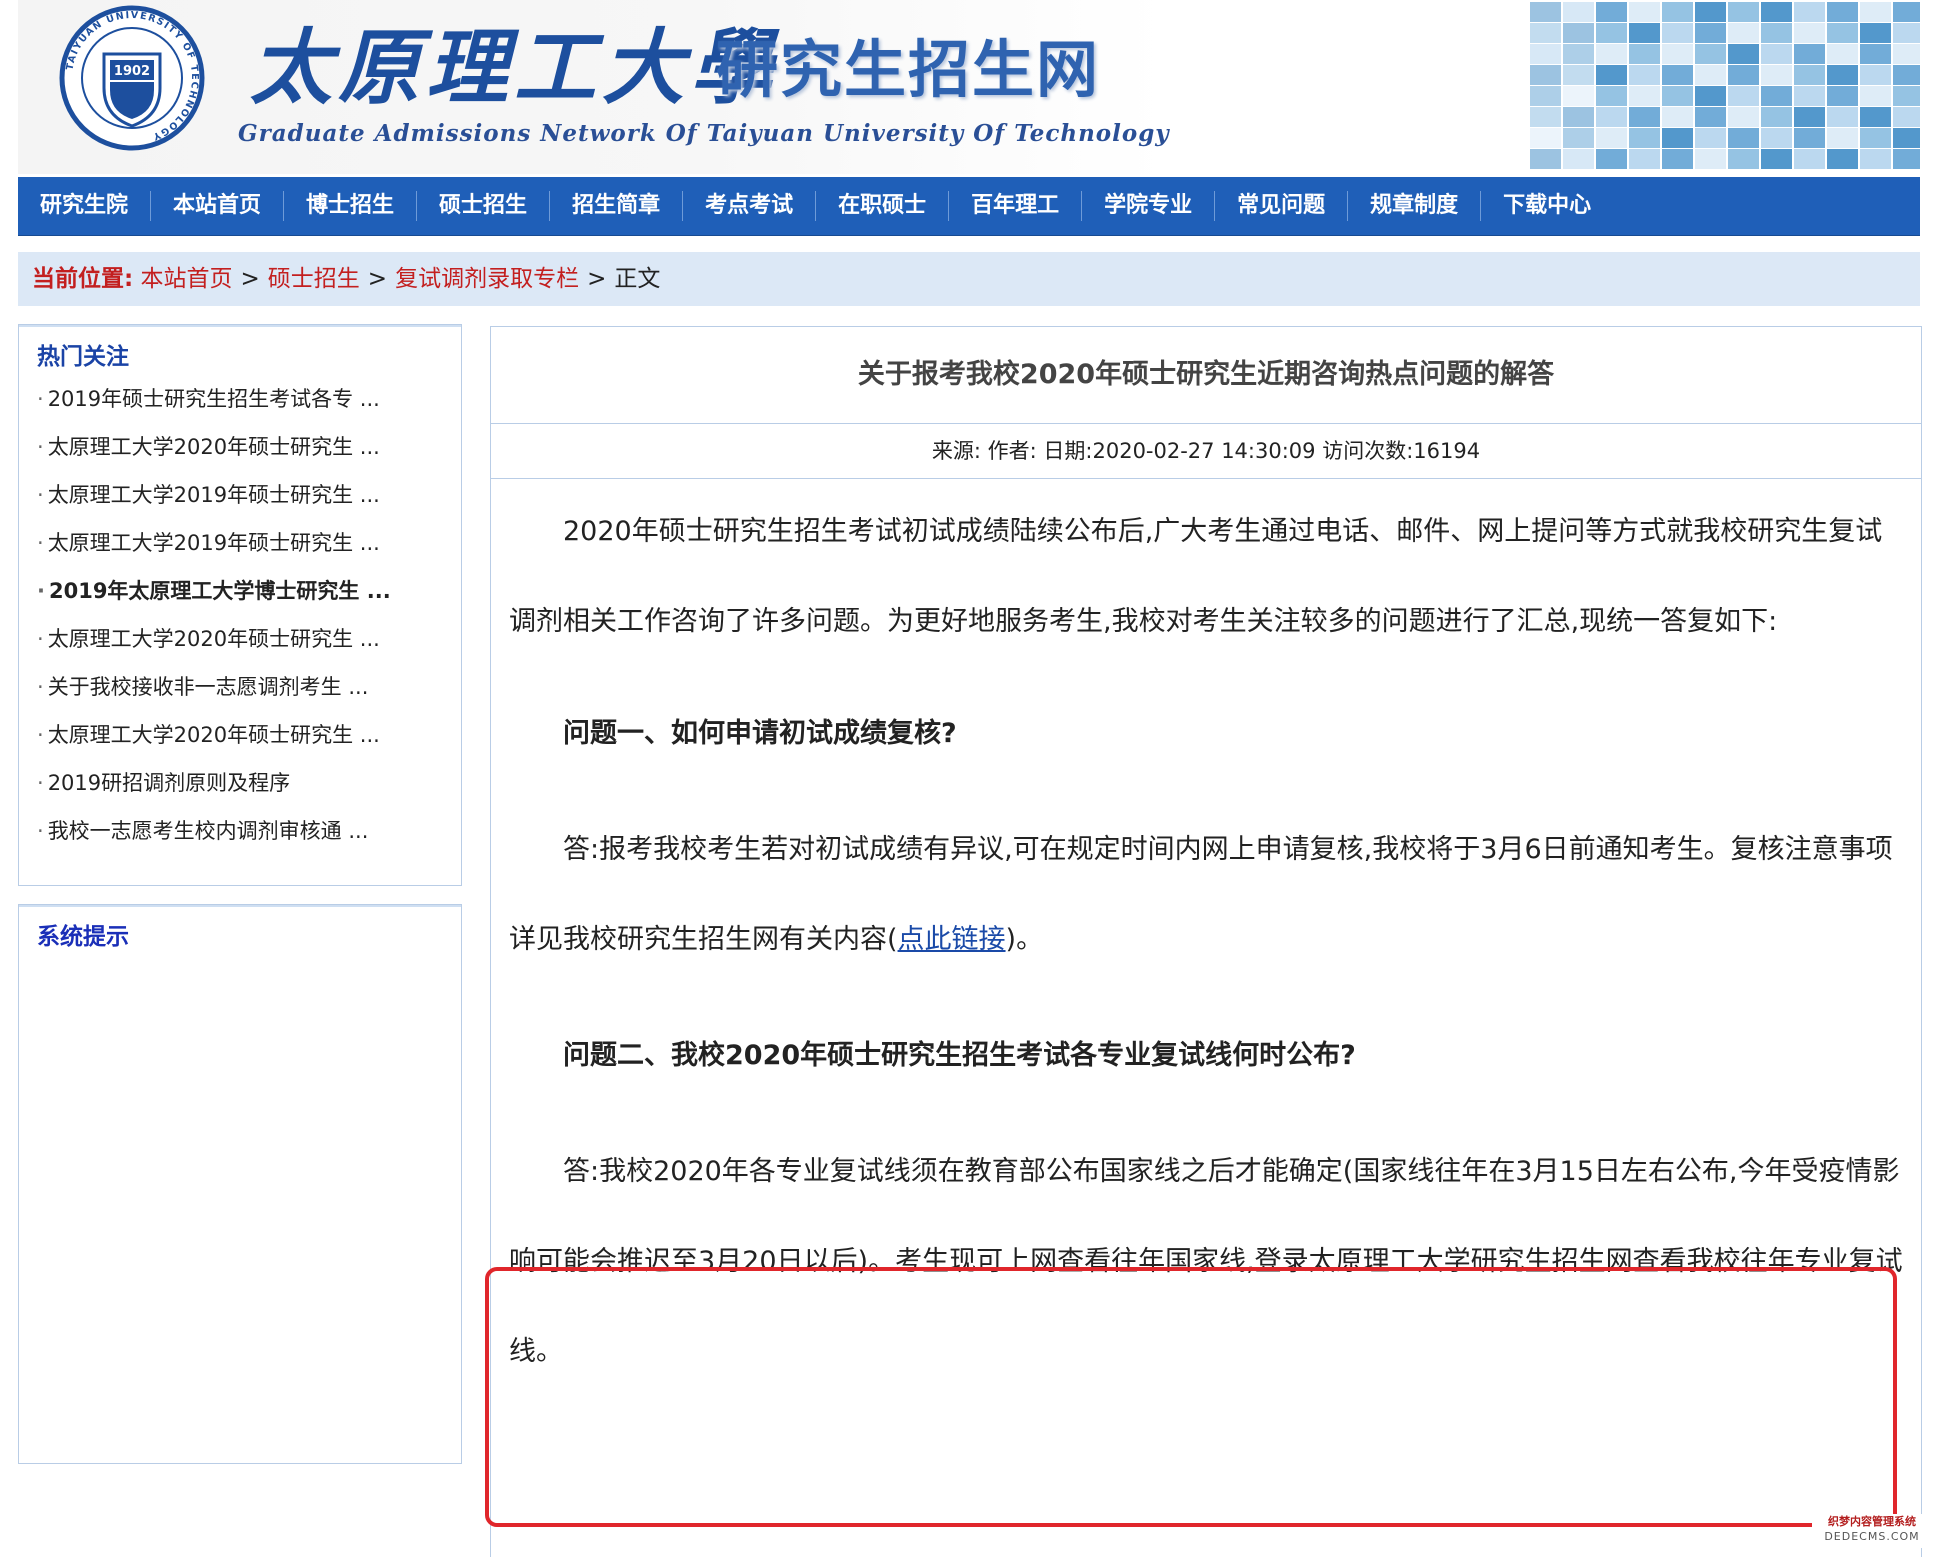  I want to click on nav-item: 百年理工, so click(1014, 206).